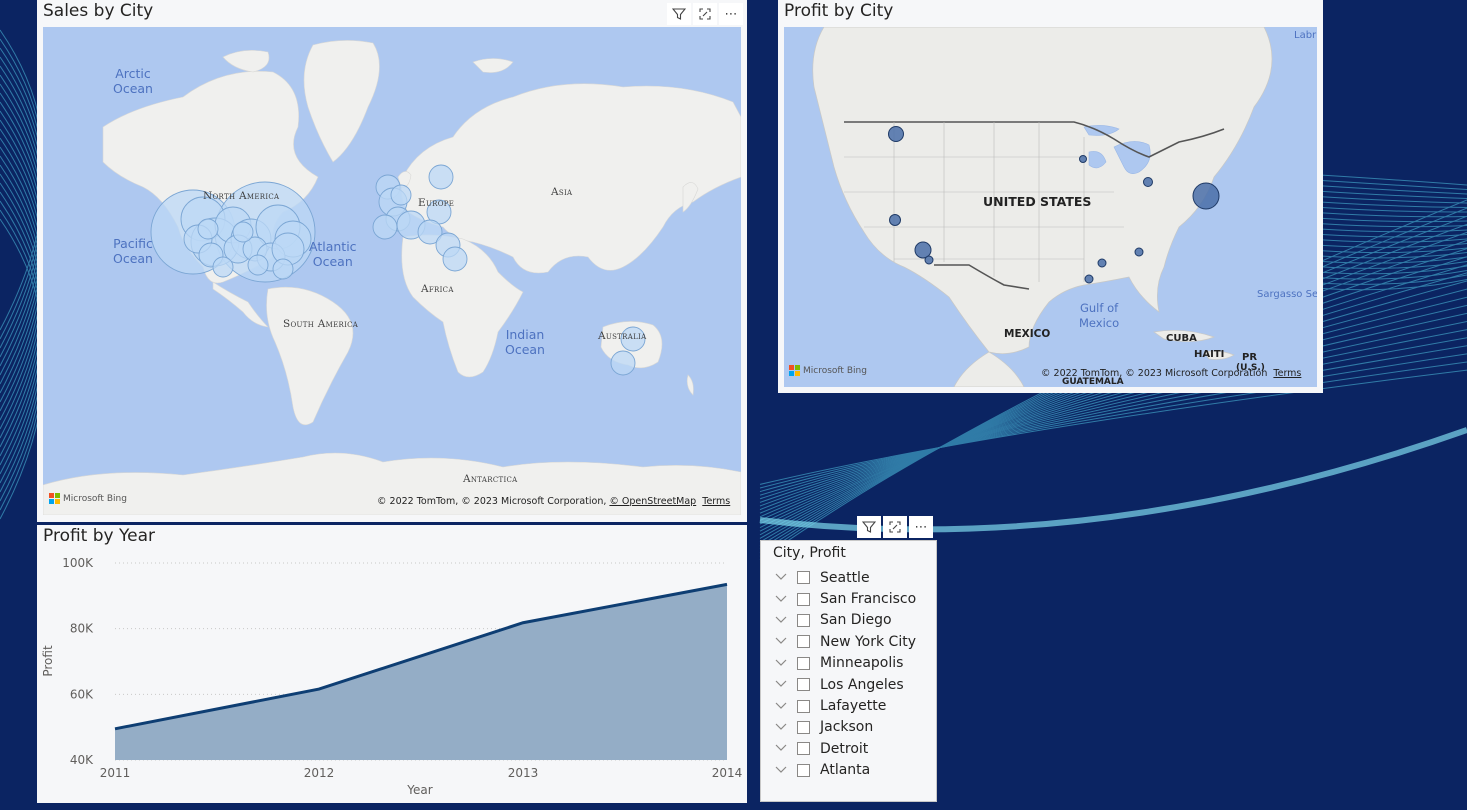 This screenshot has height=810, width=1467. What do you see at coordinates (421, 672) in the screenshot?
I see `area-fill` at bounding box center [421, 672].